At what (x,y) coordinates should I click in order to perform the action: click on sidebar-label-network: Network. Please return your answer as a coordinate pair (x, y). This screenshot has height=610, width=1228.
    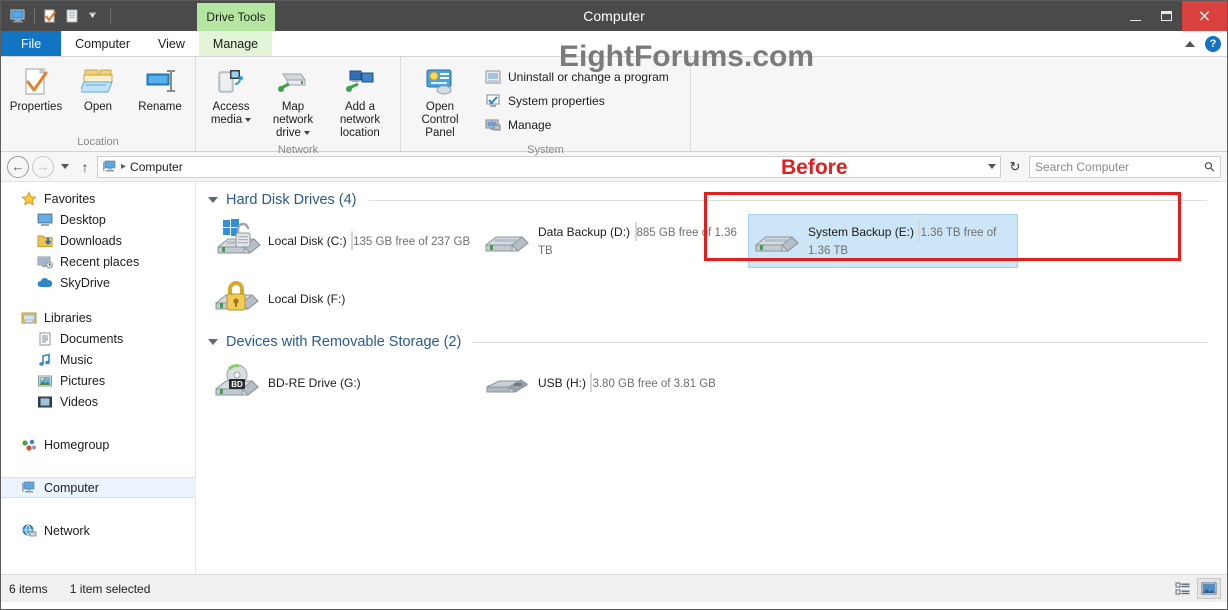
    Looking at the image, I should click on (67, 530).